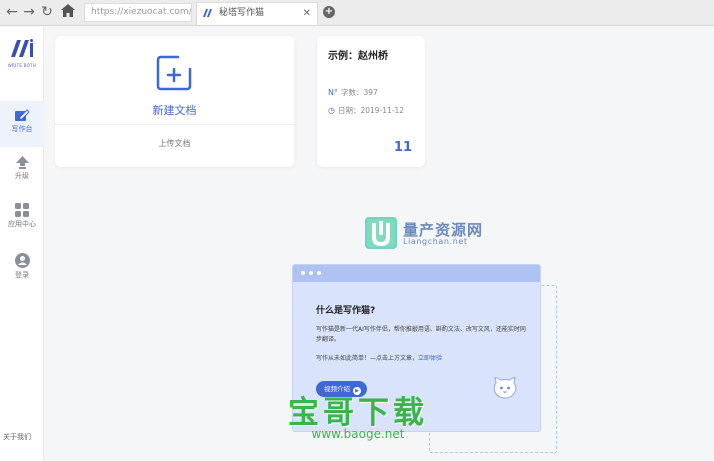 The image size is (714, 461). What do you see at coordinates (357, 391) in the screenshot?
I see `play-icon: ▶` at bounding box center [357, 391].